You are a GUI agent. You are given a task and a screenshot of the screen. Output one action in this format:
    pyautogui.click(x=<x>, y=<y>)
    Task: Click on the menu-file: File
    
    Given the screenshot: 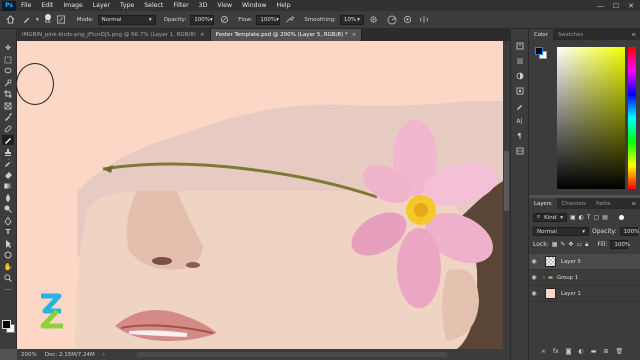 What is the action you would take?
    pyautogui.click(x=26, y=5)
    